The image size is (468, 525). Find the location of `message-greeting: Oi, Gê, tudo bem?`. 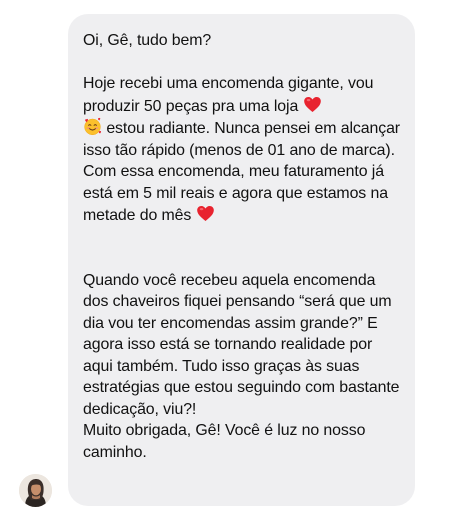

message-greeting: Oi, Gê, tudo bem? is located at coordinates (147, 40).